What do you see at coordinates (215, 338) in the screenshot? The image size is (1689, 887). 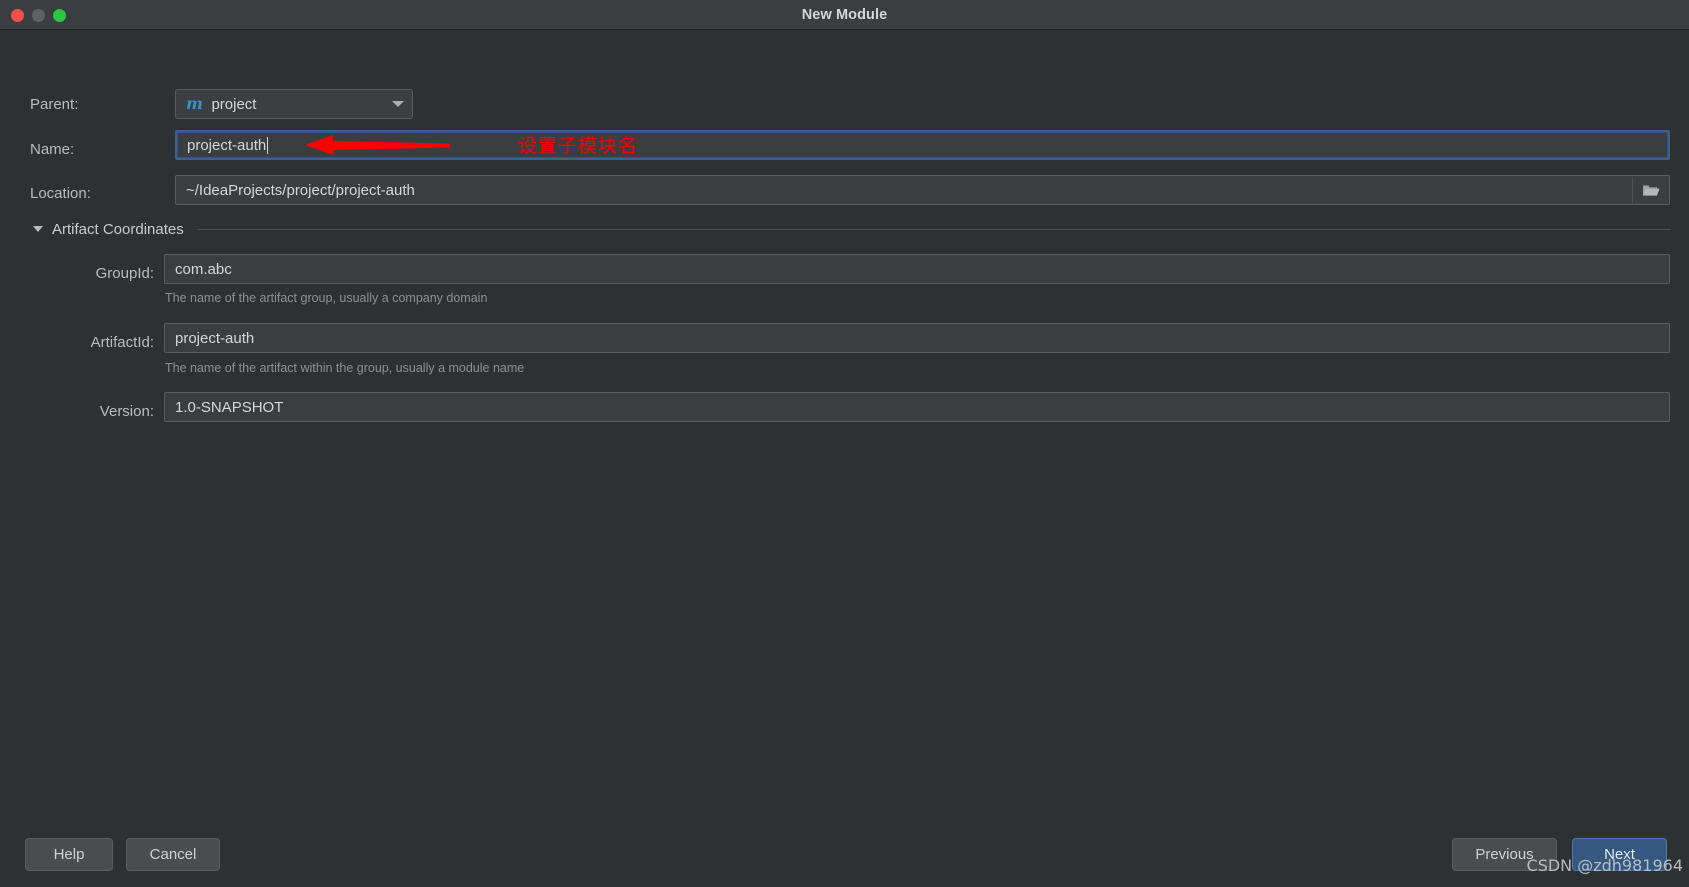 I see `artifactid-input-value: project-auth` at bounding box center [215, 338].